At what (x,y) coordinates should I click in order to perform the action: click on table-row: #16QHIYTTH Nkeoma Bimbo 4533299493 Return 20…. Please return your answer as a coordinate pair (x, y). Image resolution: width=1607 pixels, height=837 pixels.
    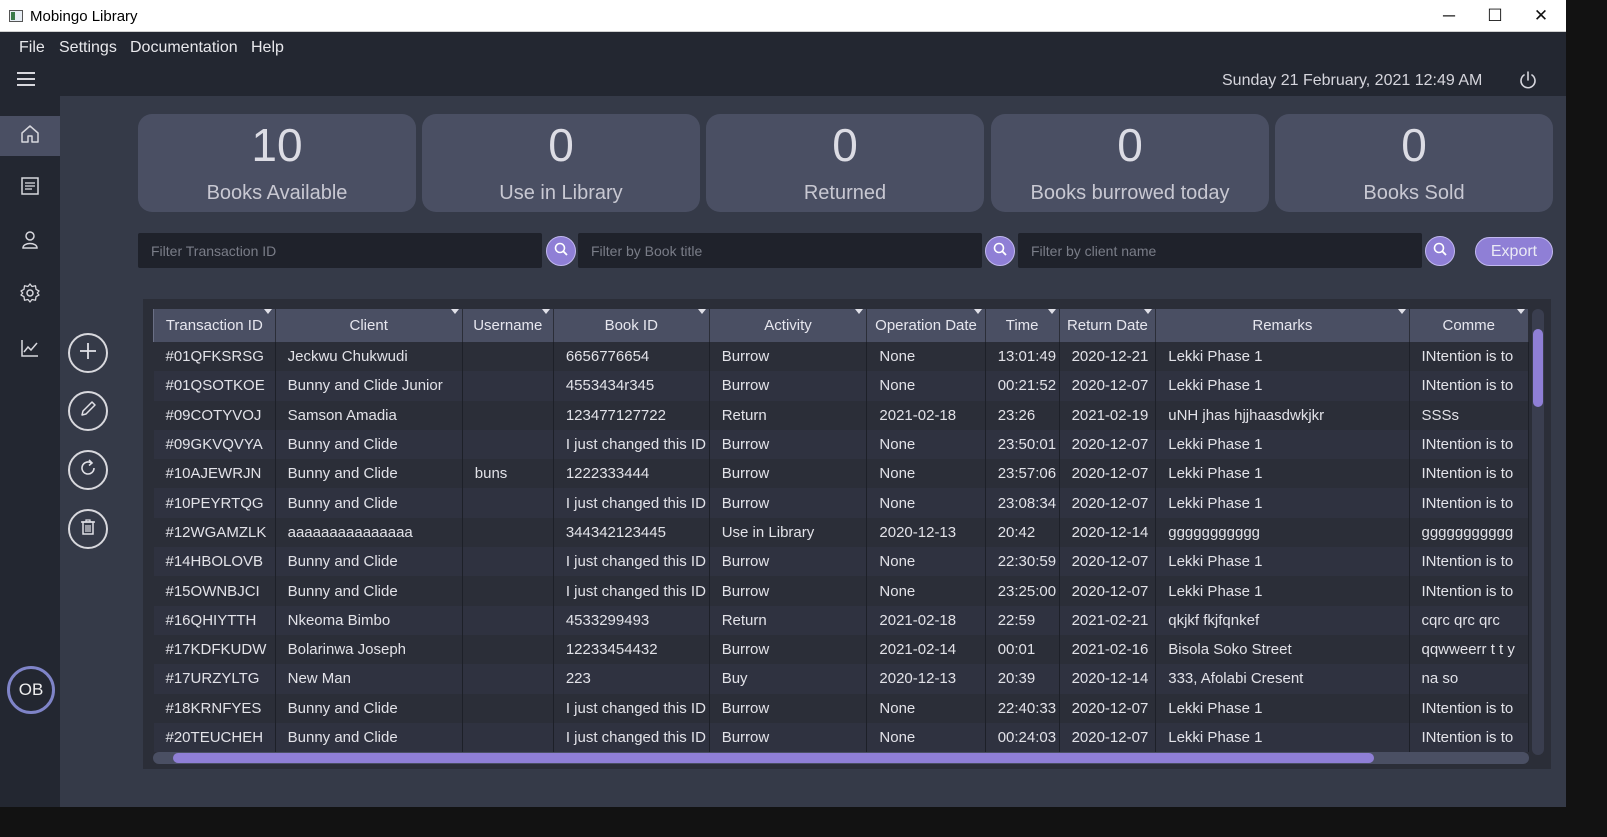
    Looking at the image, I should click on (841, 620).